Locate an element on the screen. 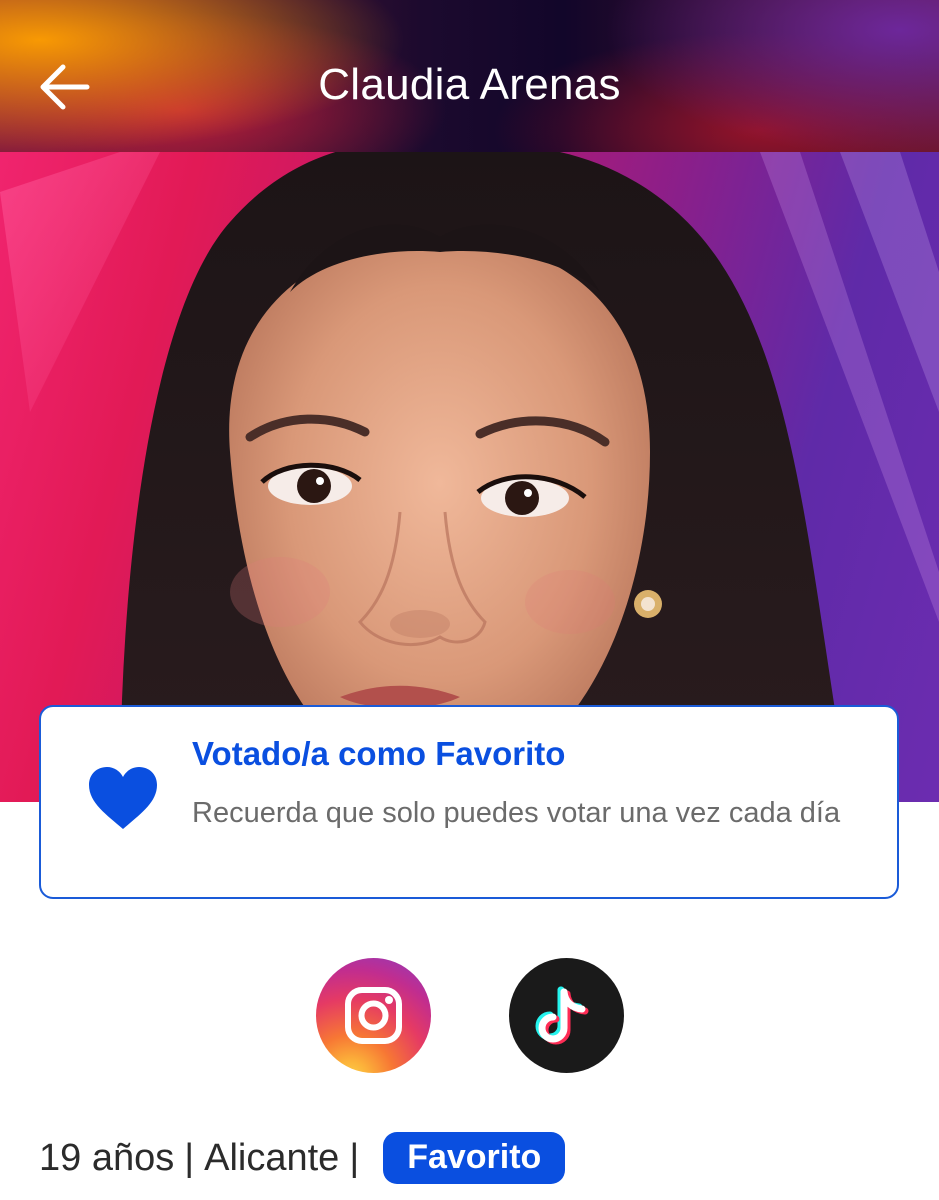 The width and height of the screenshot is (939, 1200). instagram-icon is located at coordinates (373, 1015).